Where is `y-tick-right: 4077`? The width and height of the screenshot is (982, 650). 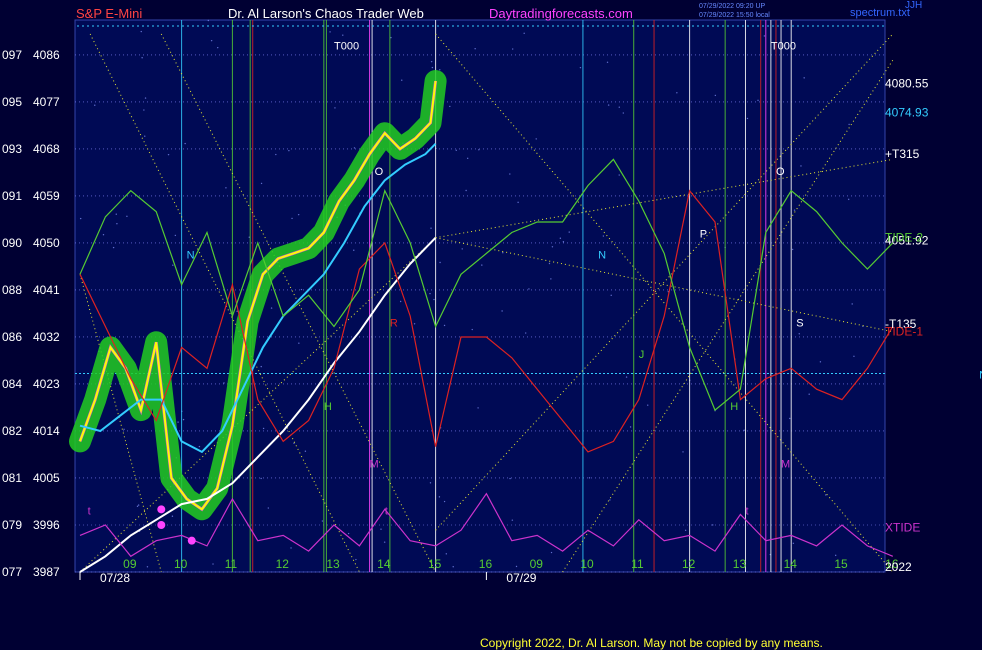
y-tick-right: 4077 is located at coordinates (46, 102).